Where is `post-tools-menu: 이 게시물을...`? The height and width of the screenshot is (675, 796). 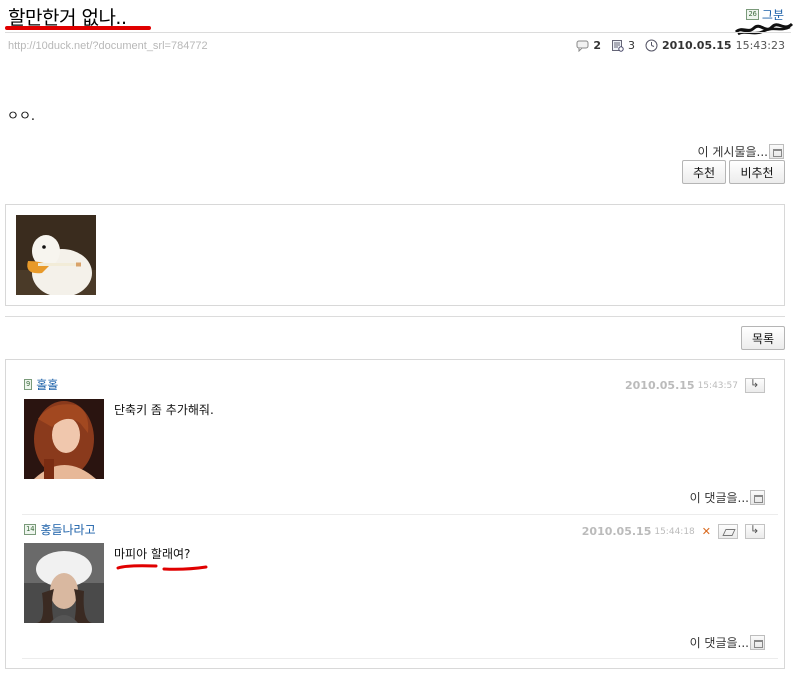
post-tools-menu: 이 게시물을... is located at coordinates (741, 151).